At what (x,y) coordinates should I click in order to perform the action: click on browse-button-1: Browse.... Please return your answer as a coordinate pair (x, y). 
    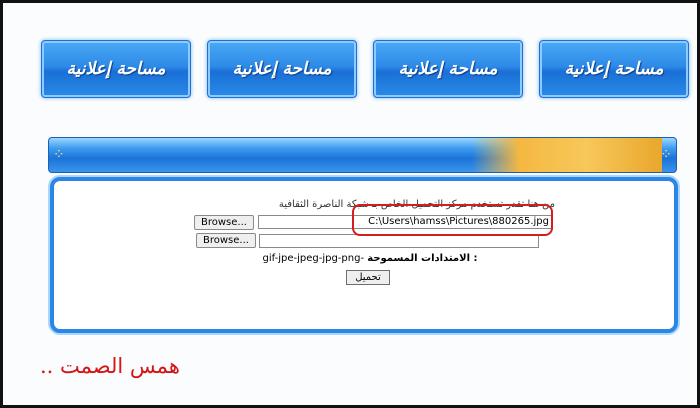
    Looking at the image, I should click on (224, 222).